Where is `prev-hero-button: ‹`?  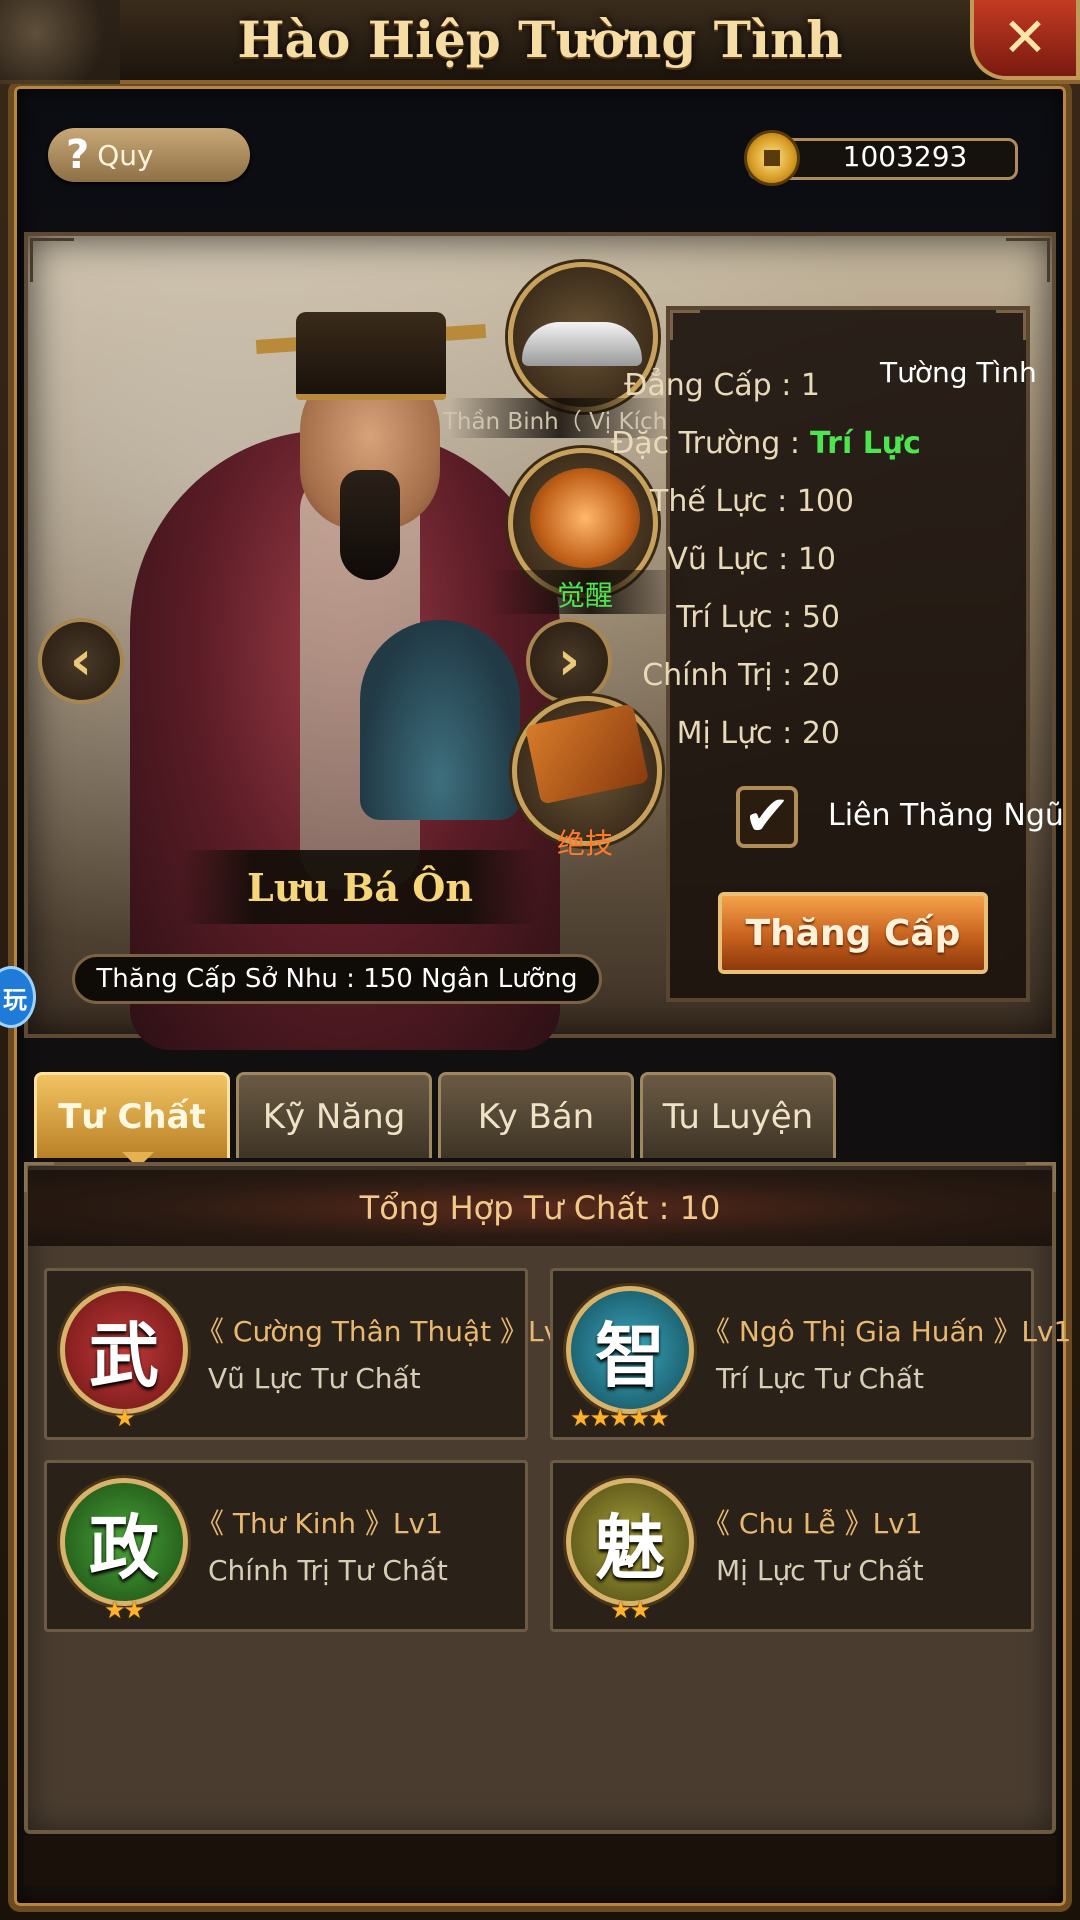 prev-hero-button: ‹ is located at coordinates (81, 661).